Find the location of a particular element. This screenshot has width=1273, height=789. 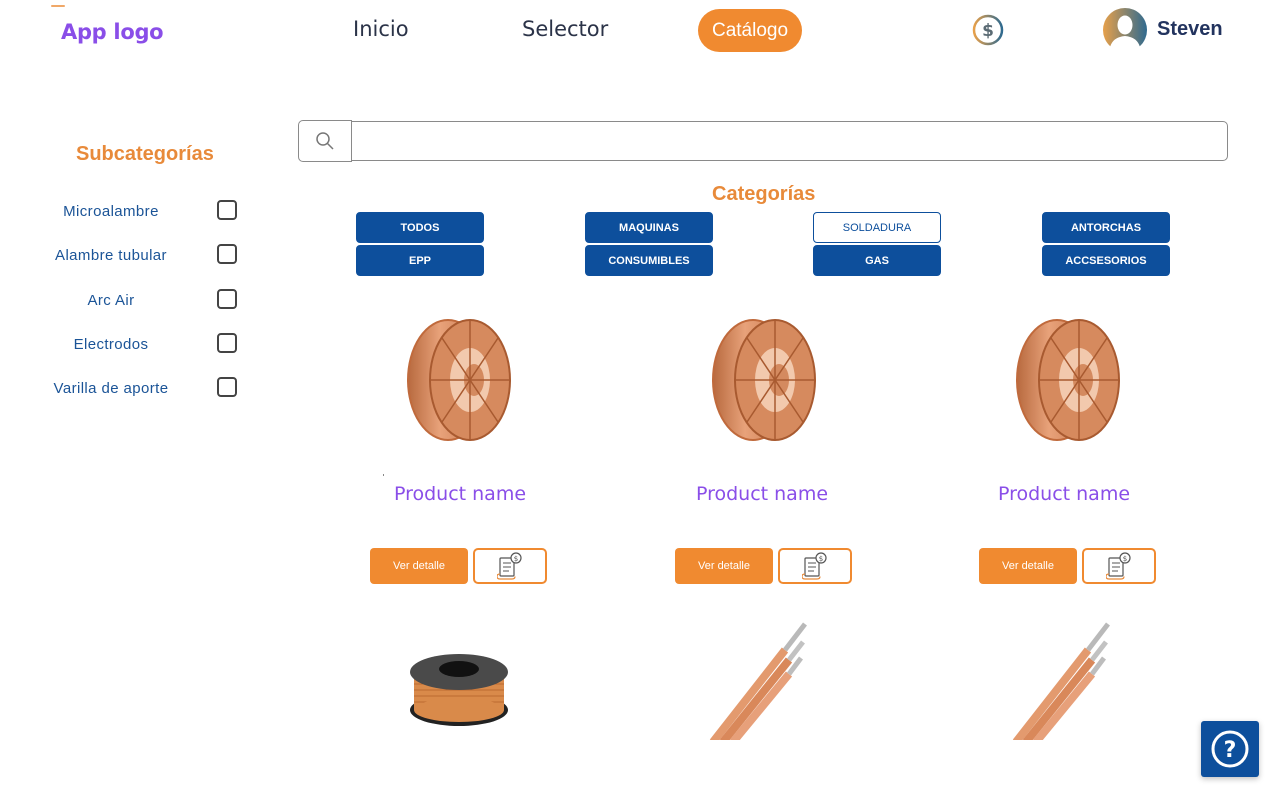

help-question-icon: ? is located at coordinates (1230, 749).